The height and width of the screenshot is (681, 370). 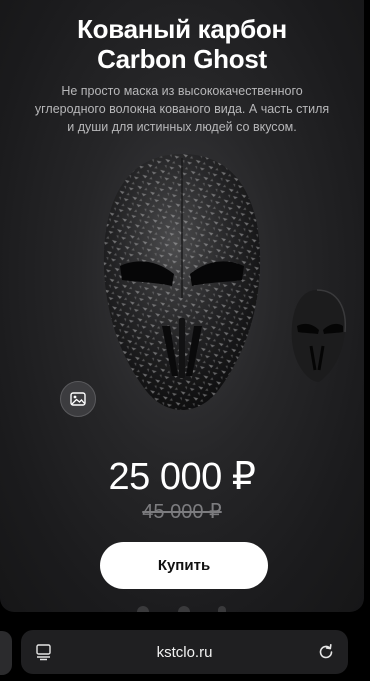 I want to click on browser-address-bar: kstclo.ru, so click(x=184, y=652).